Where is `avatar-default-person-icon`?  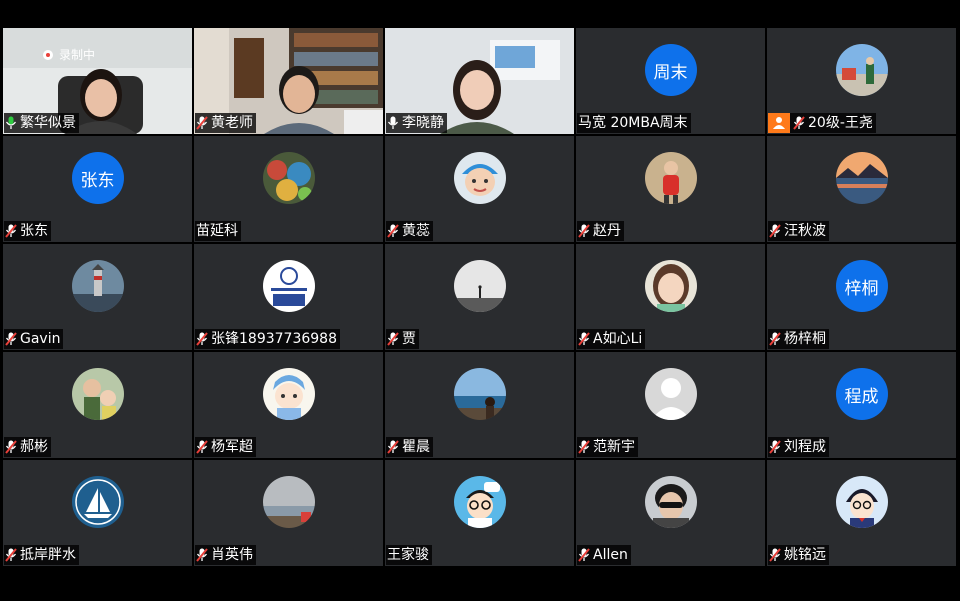 avatar-default-person-icon is located at coordinates (670, 394).